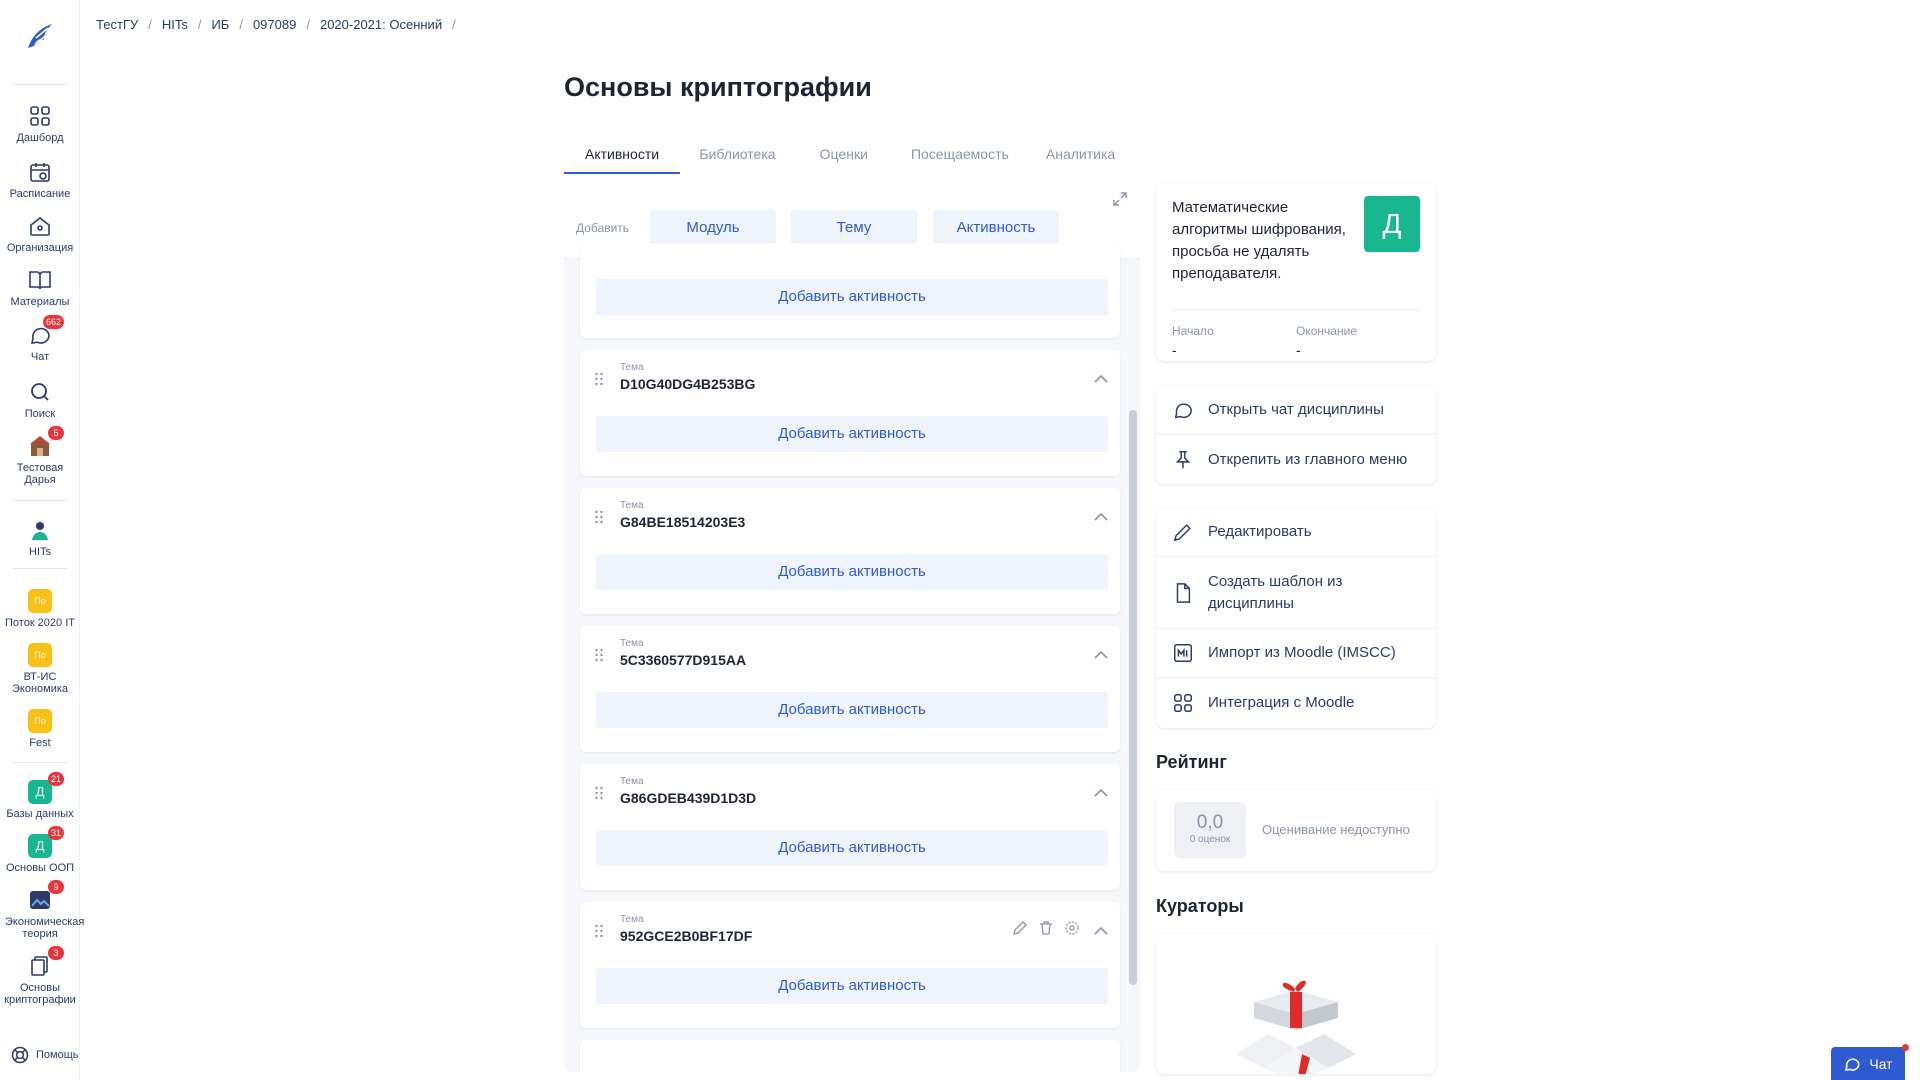 The width and height of the screenshot is (1920, 1080). I want to click on create-template-button: Создать шаблон из дисциплины, so click(1296, 593).